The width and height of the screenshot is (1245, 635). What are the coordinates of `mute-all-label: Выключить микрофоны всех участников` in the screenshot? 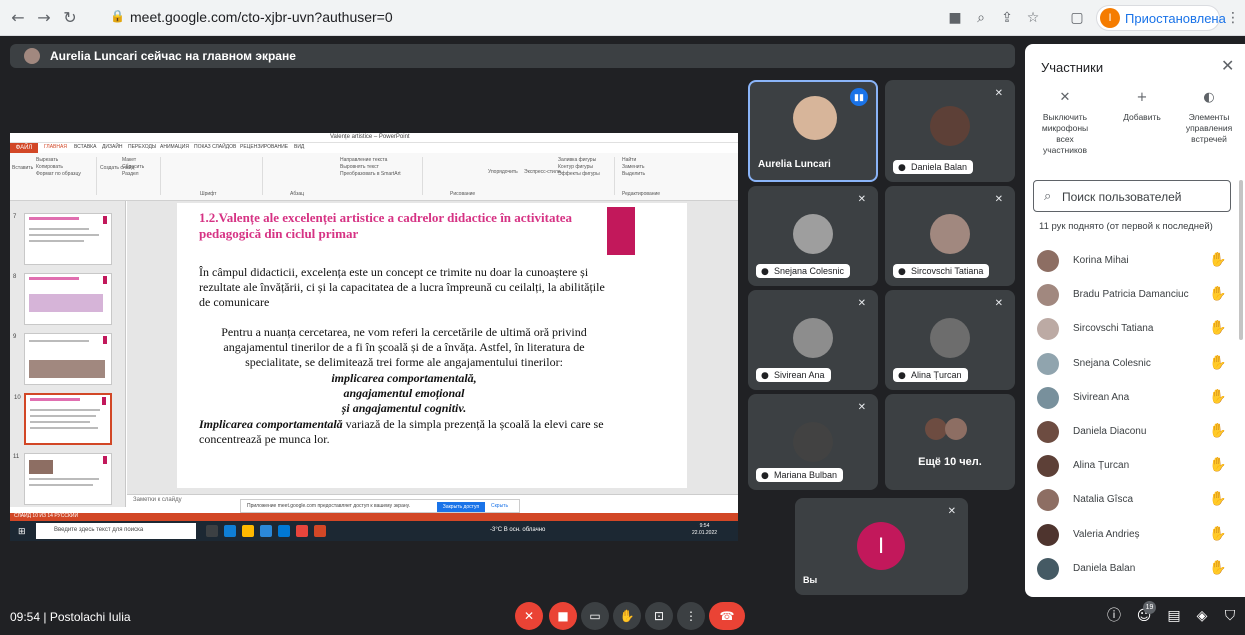 It's located at (1065, 133).